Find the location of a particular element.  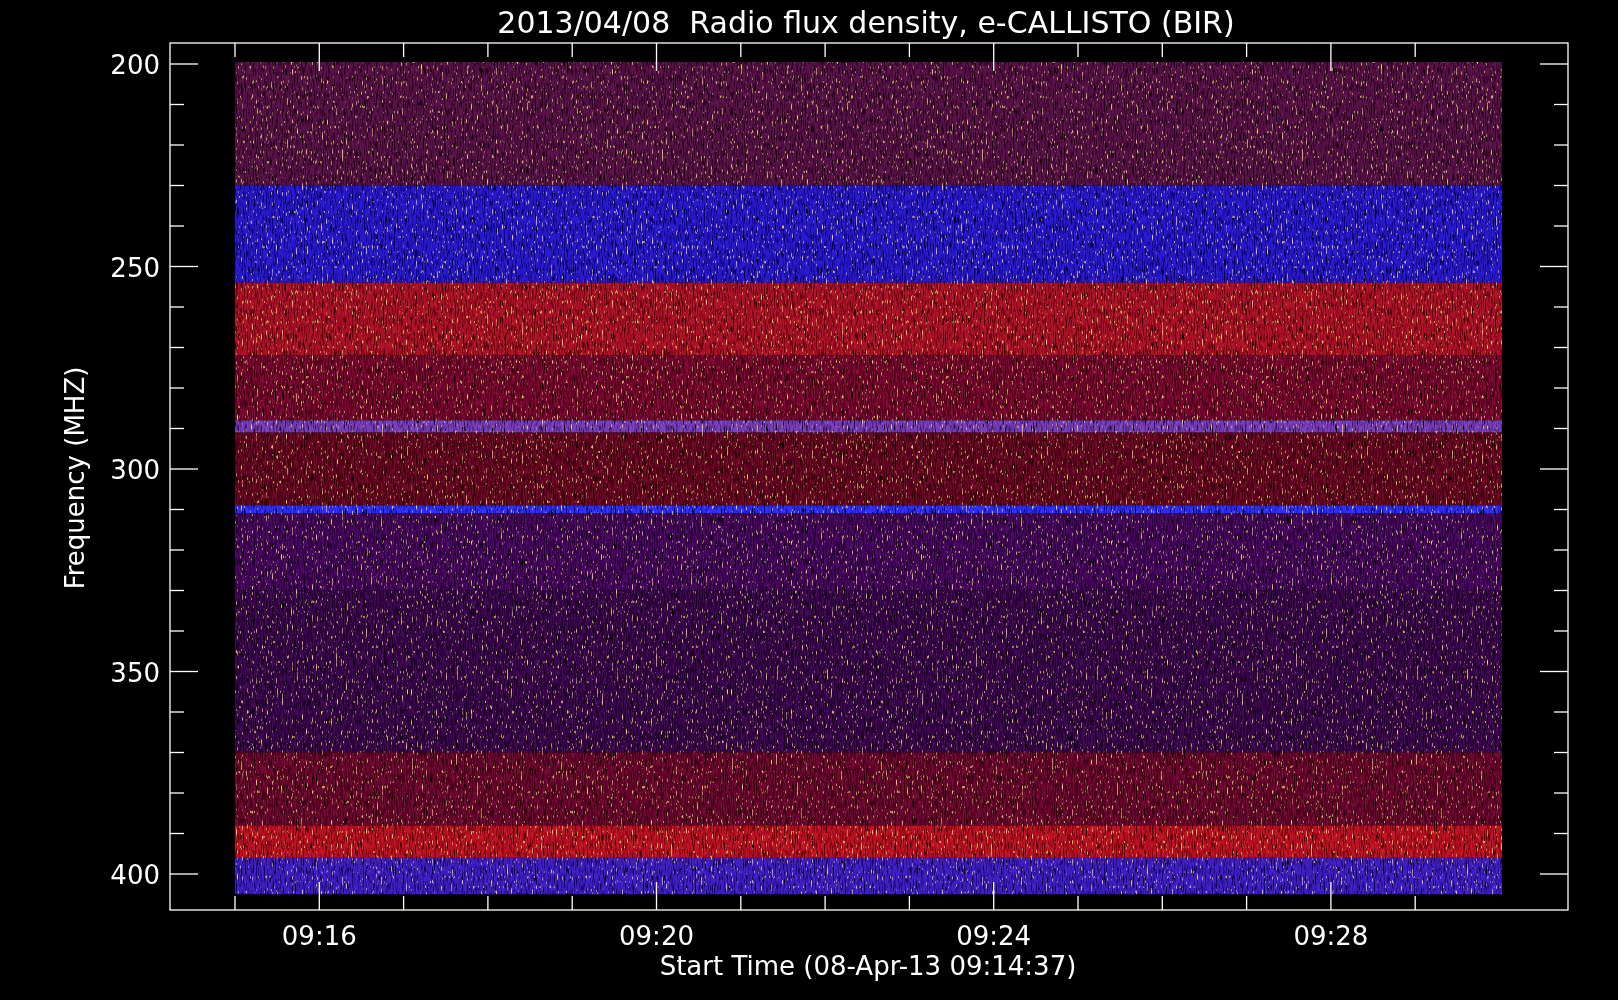

x-tick-label: 09:24 is located at coordinates (994, 936).